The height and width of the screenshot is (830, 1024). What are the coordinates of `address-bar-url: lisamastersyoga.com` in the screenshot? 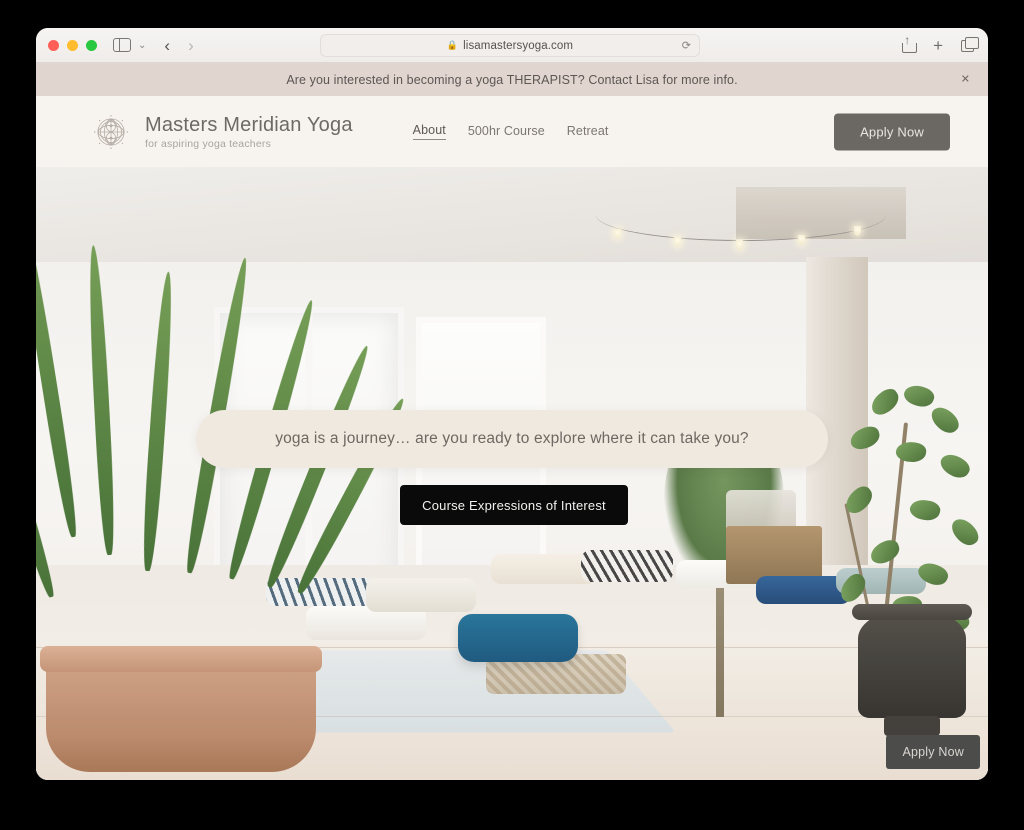 It's located at (518, 45).